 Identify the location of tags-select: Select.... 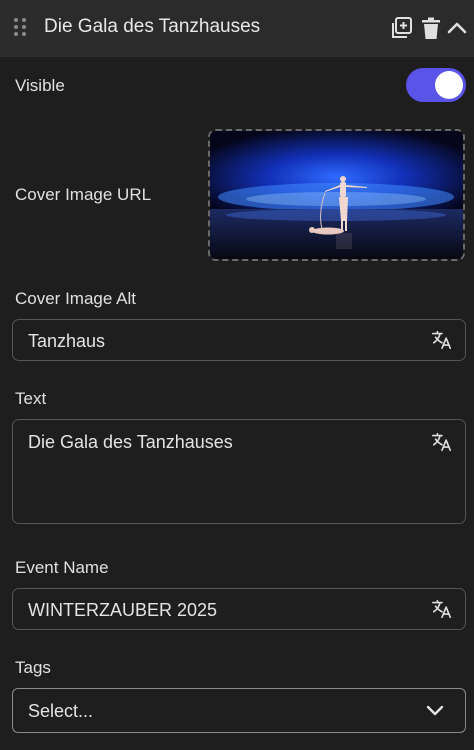
(239, 710).